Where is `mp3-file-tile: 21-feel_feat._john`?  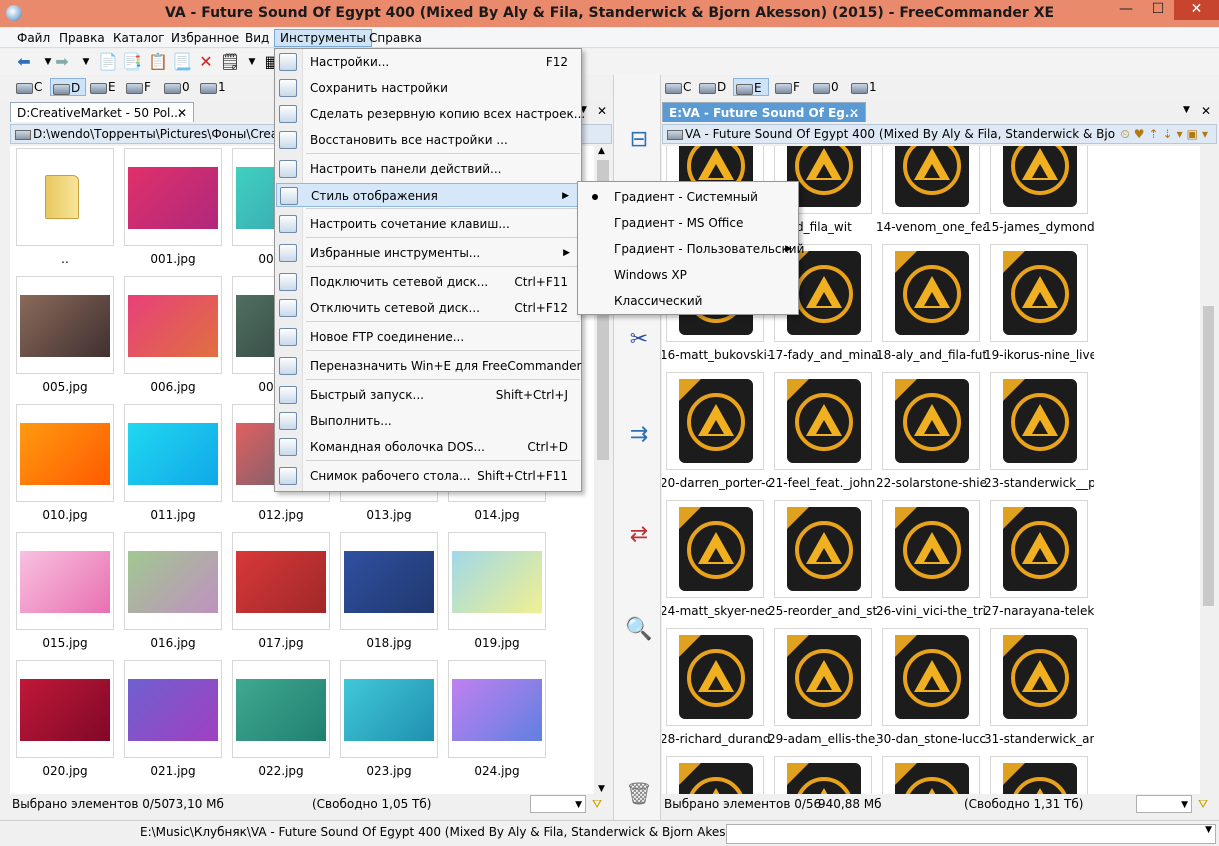
mp3-file-tile: 21-feel_feat._john is located at coordinates (825, 436).